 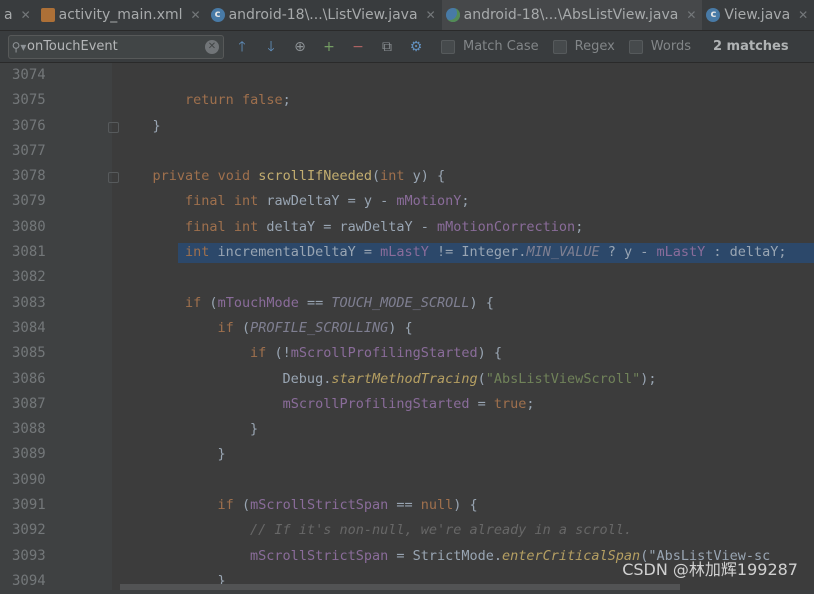 What do you see at coordinates (327, 201) in the screenshot?
I see `code-text: final int rawDeltaY = y - mMotionY;` at bounding box center [327, 201].